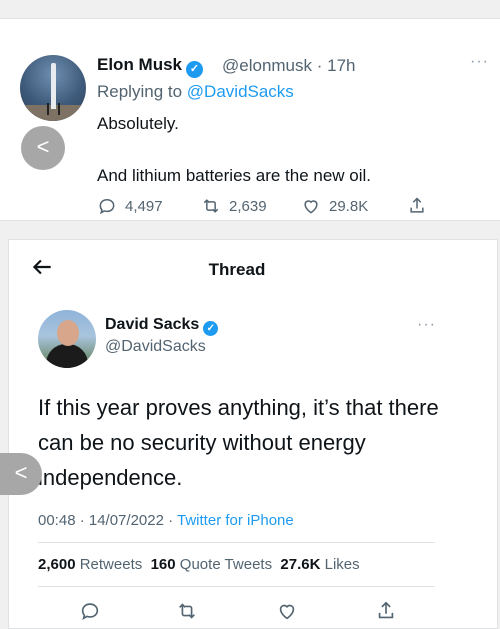 This screenshot has height=629, width=500. I want to click on tweet-meta: 00:48 · 14/07/2022 · Twitter for iPhone, so click(166, 520).